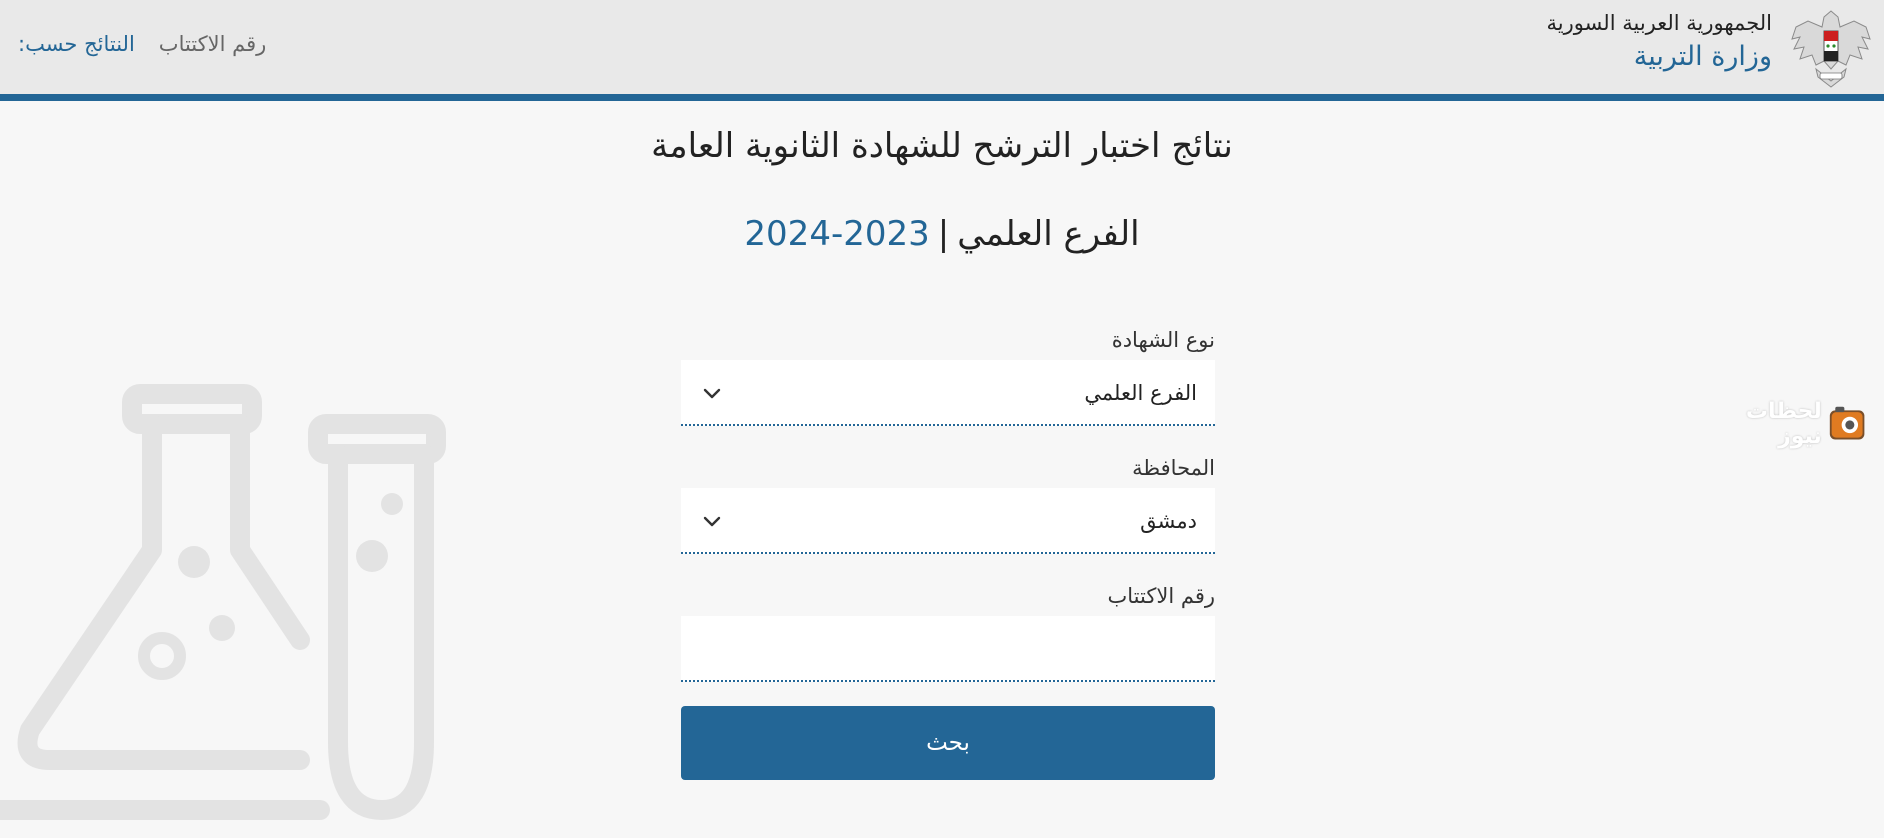  Describe the element at coordinates (142, 44) in the screenshot. I see `results-by-nav: النتائج حسب: رقم الاكتتاب` at that location.